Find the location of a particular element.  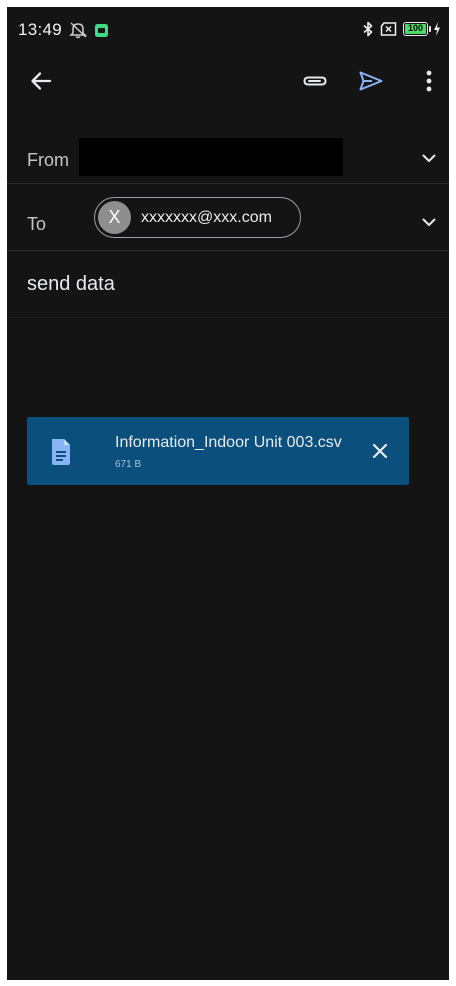

attachment-card: Information_Indoor Unit 003.csv 671 B is located at coordinates (218, 451).